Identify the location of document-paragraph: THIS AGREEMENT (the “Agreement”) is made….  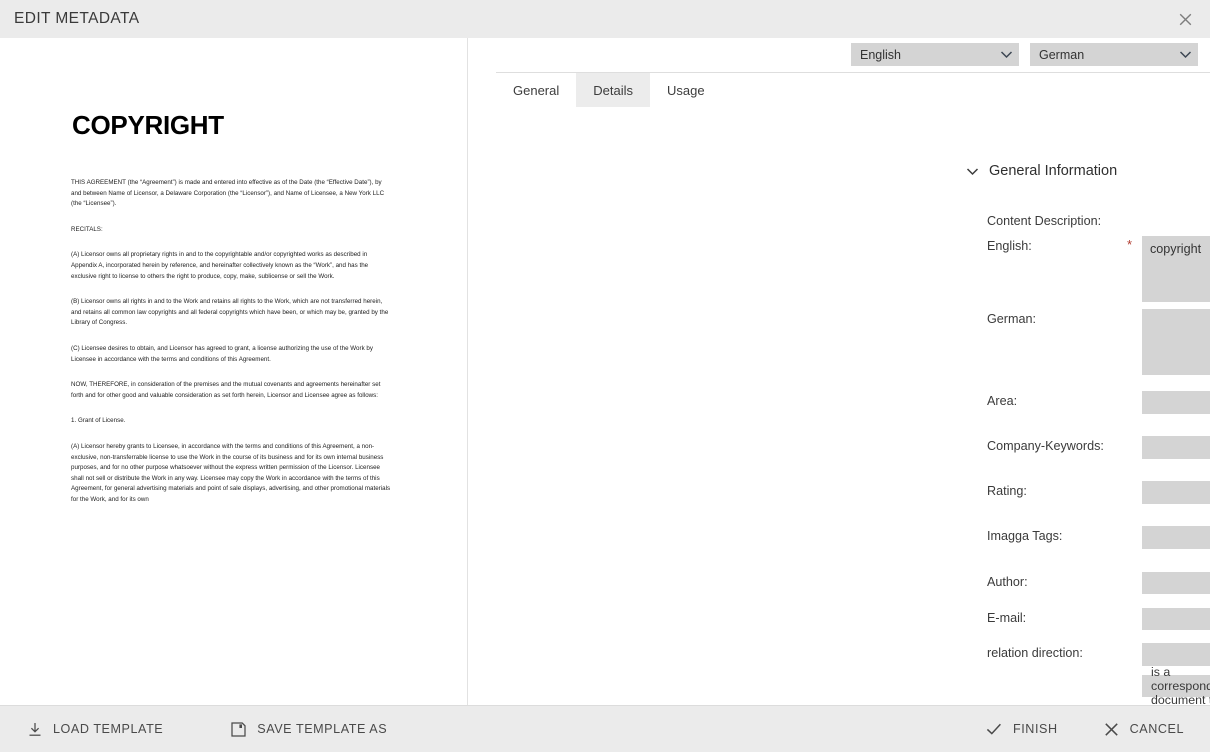
(228, 193).